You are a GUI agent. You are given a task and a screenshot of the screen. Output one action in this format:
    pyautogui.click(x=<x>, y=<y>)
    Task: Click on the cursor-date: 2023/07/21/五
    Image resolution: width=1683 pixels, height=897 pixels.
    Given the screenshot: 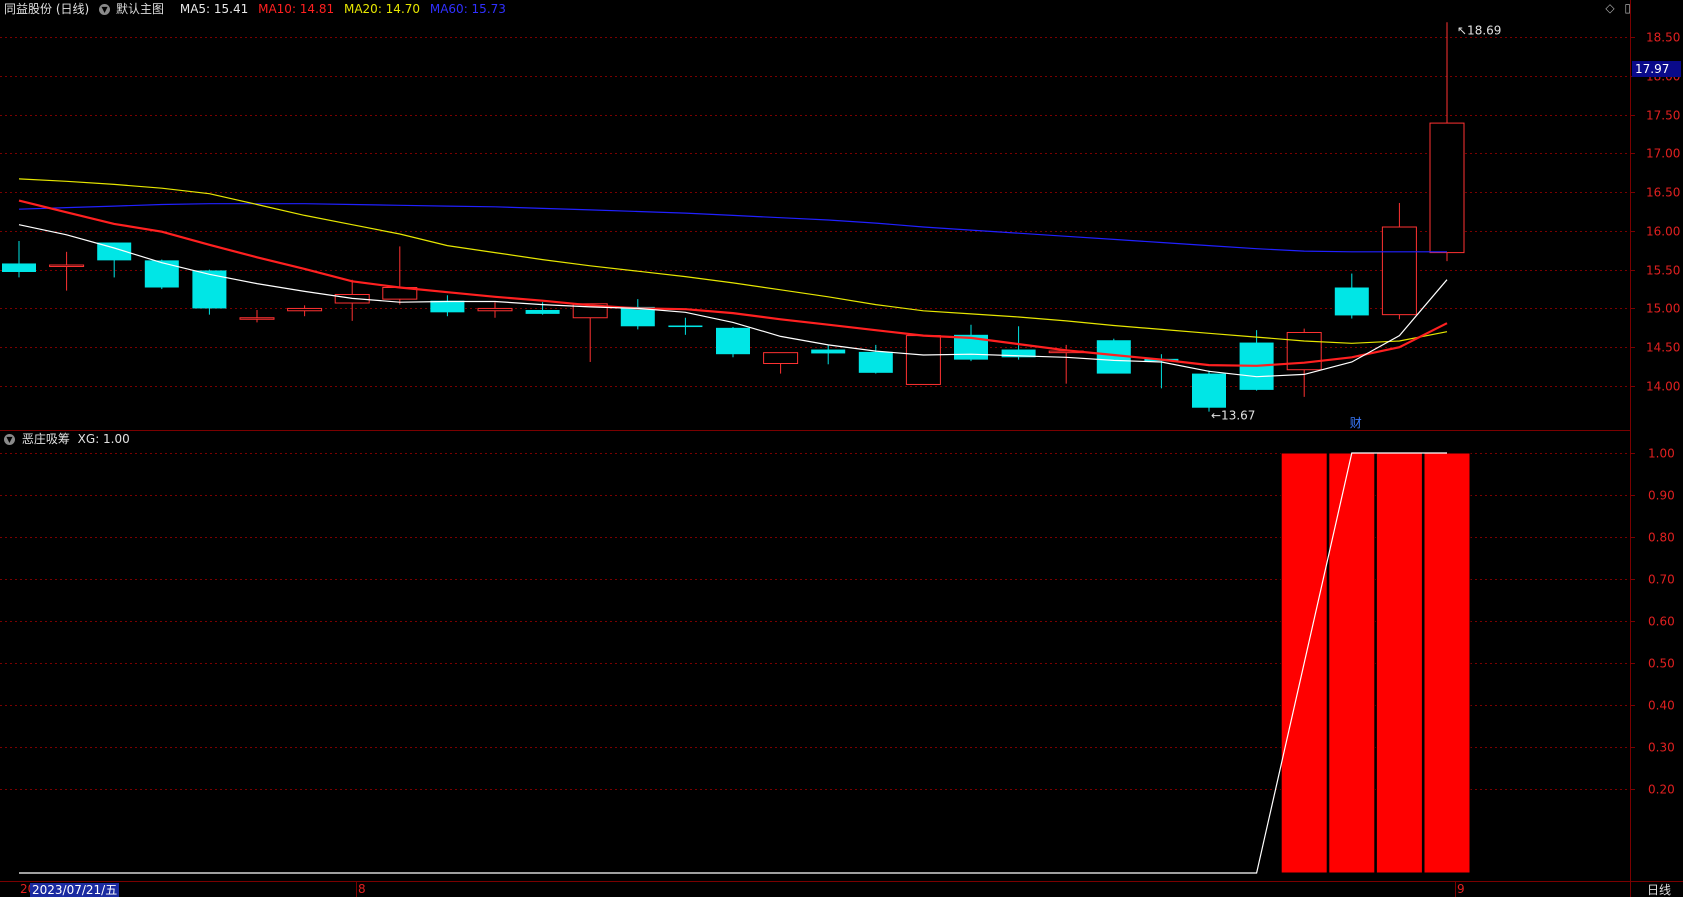 What is the action you would take?
    pyautogui.click(x=75, y=890)
    